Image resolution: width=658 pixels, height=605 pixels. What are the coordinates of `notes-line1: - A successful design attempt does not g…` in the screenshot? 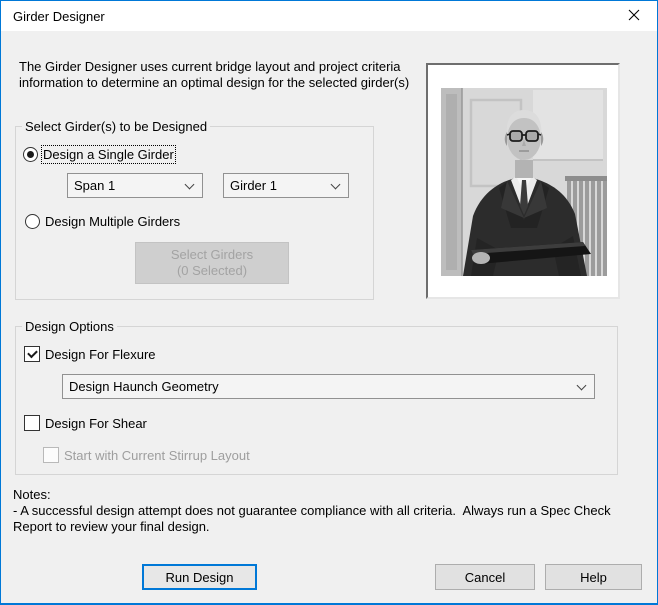 It's located at (312, 510).